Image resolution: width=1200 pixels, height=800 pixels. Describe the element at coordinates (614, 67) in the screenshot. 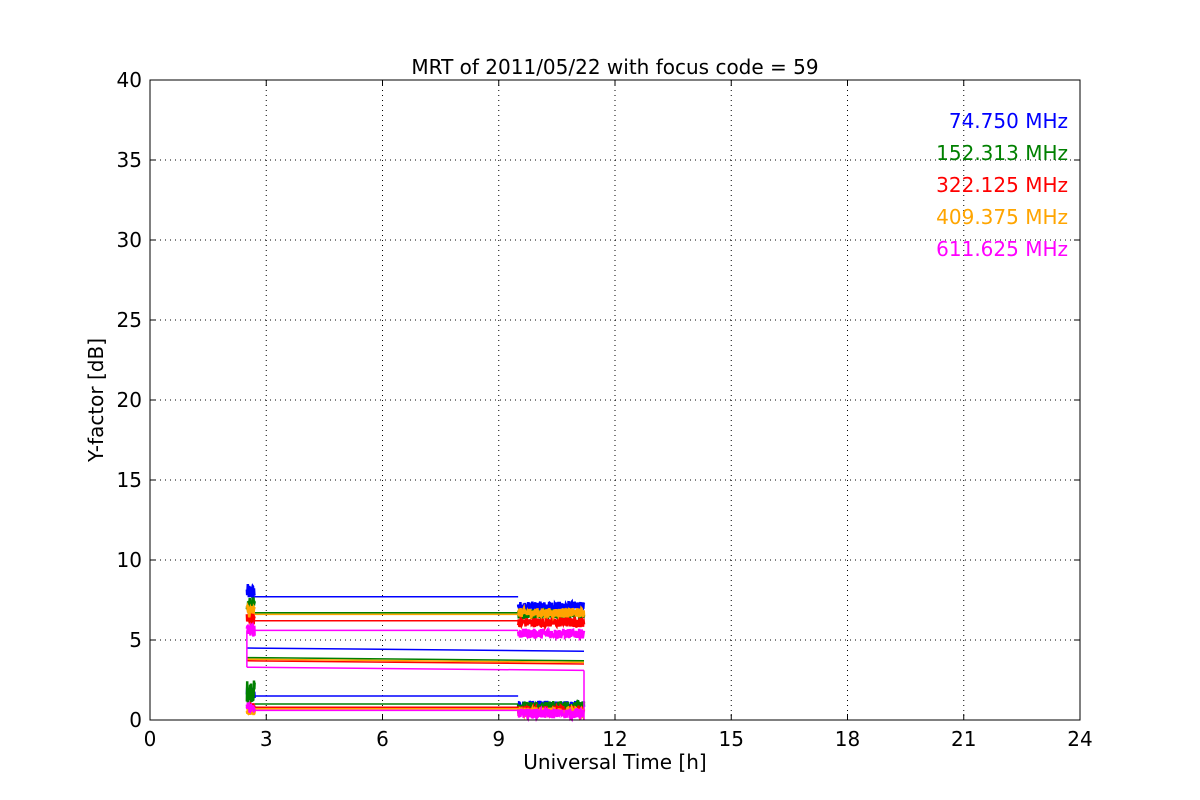

I see `chart-title: MRT of 2011/05/22 with focus code = 59` at that location.